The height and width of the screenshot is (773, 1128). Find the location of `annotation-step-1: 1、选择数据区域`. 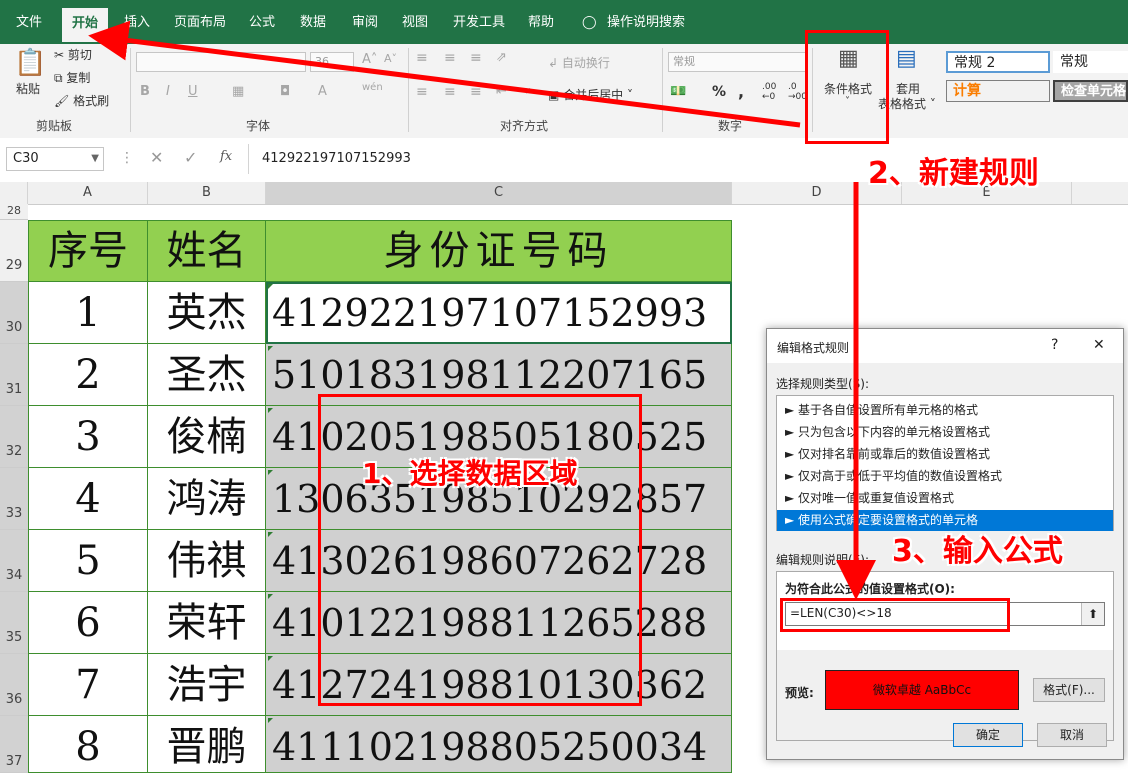

annotation-step-1: 1、选择数据区域 is located at coordinates (470, 473).